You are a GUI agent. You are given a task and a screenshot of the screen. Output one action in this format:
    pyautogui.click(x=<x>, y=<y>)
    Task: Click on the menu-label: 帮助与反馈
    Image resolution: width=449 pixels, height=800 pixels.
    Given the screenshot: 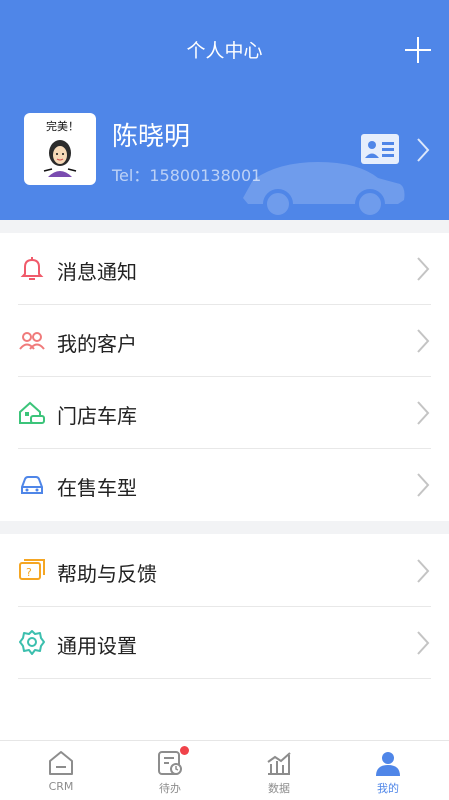 What is the action you would take?
    pyautogui.click(x=107, y=574)
    